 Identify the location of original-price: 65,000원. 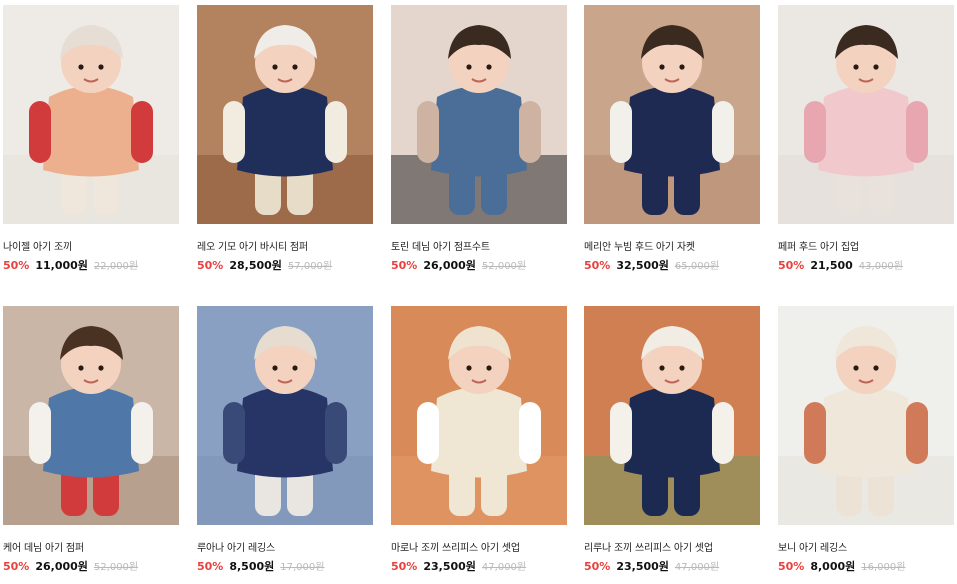
(697, 266).